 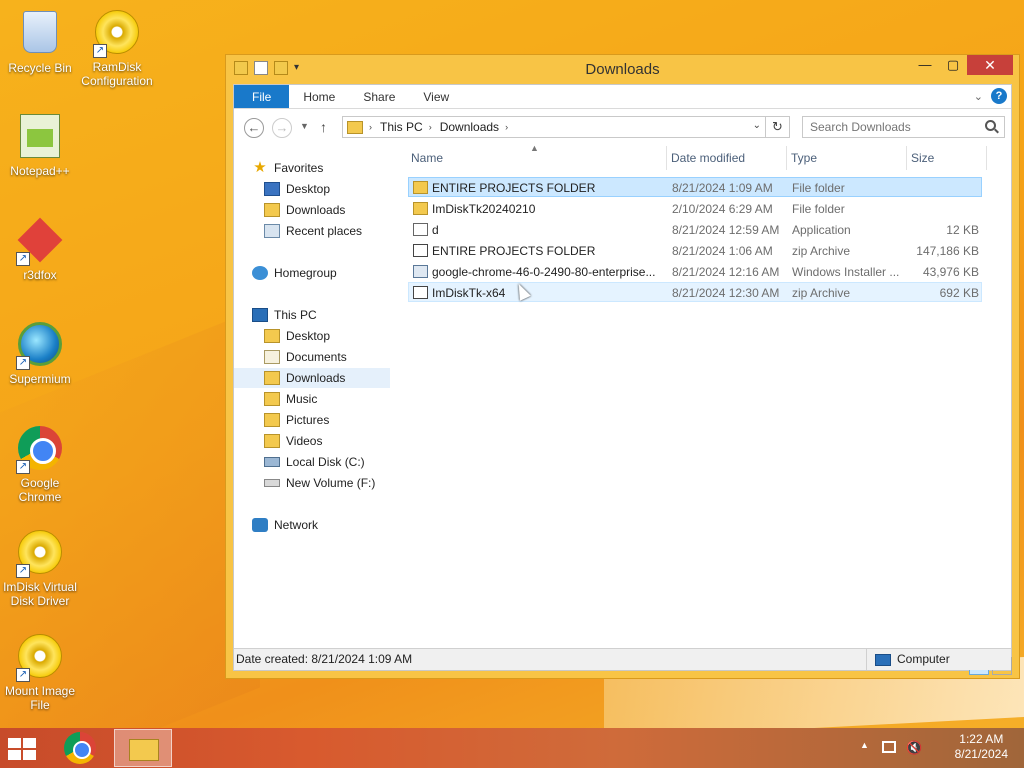 What do you see at coordinates (319, 483) in the screenshot?
I see `nav-new-volume-f: New Volume (F:)` at bounding box center [319, 483].